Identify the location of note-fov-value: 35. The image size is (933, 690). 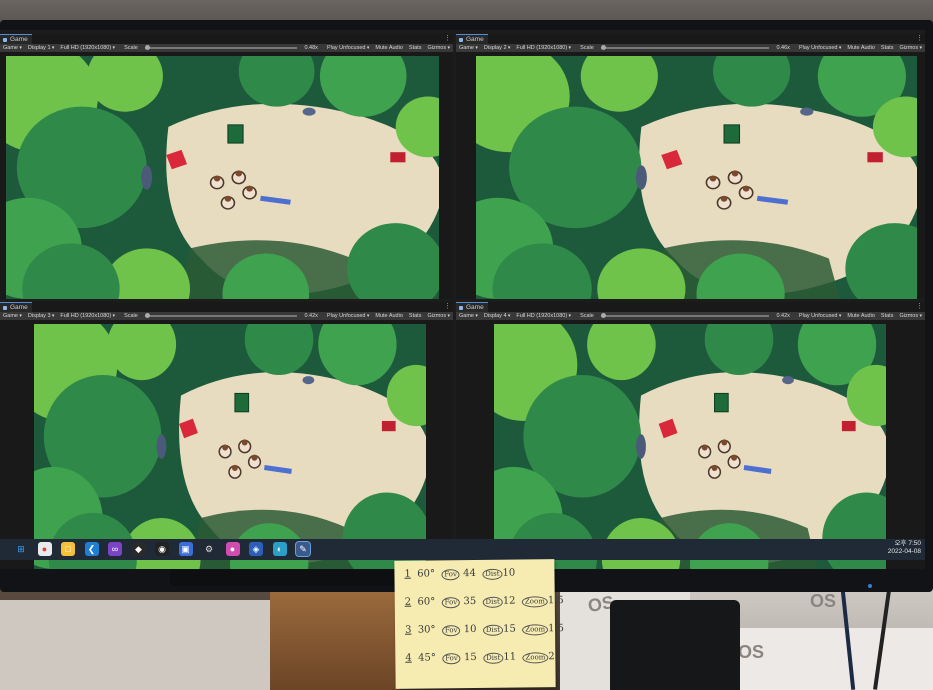
(470, 601).